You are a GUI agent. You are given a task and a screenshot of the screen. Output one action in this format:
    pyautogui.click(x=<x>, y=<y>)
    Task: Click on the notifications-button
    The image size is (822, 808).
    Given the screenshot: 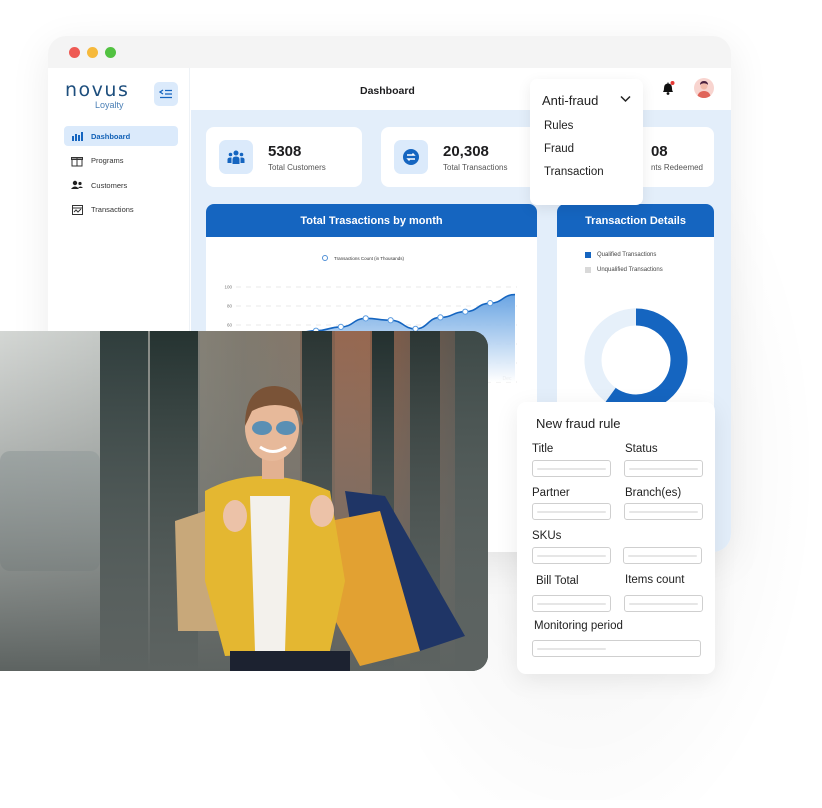 What is the action you would take?
    pyautogui.click(x=668, y=88)
    